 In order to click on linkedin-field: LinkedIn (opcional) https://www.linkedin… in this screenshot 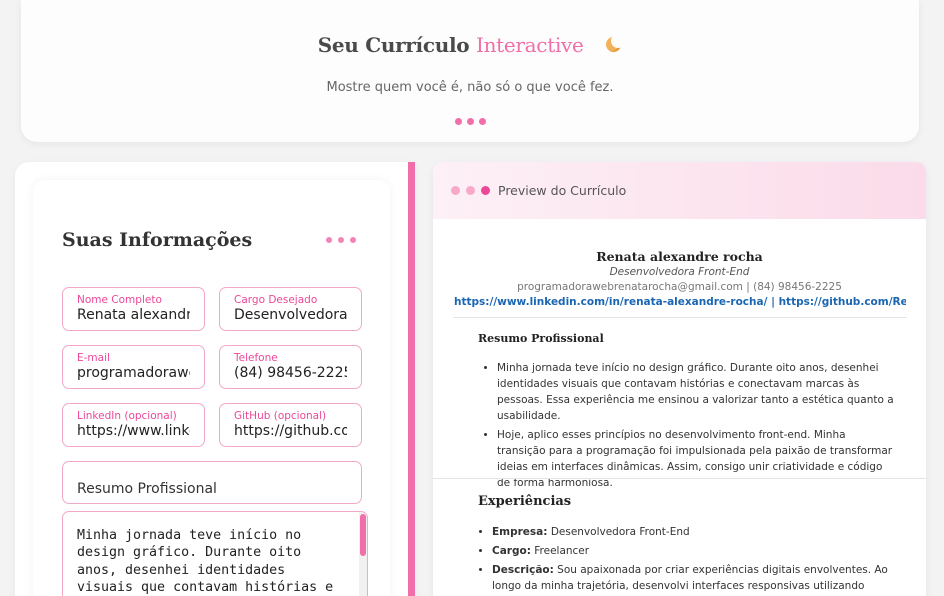, I will do `click(133, 425)`.